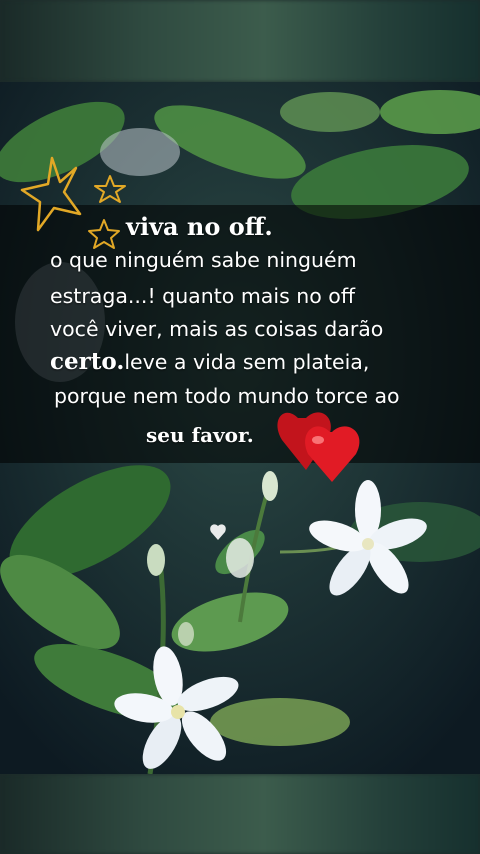 The height and width of the screenshot is (854, 480). What do you see at coordinates (200, 435) in the screenshot?
I see `post-text-line-6: seu favor.` at bounding box center [200, 435].